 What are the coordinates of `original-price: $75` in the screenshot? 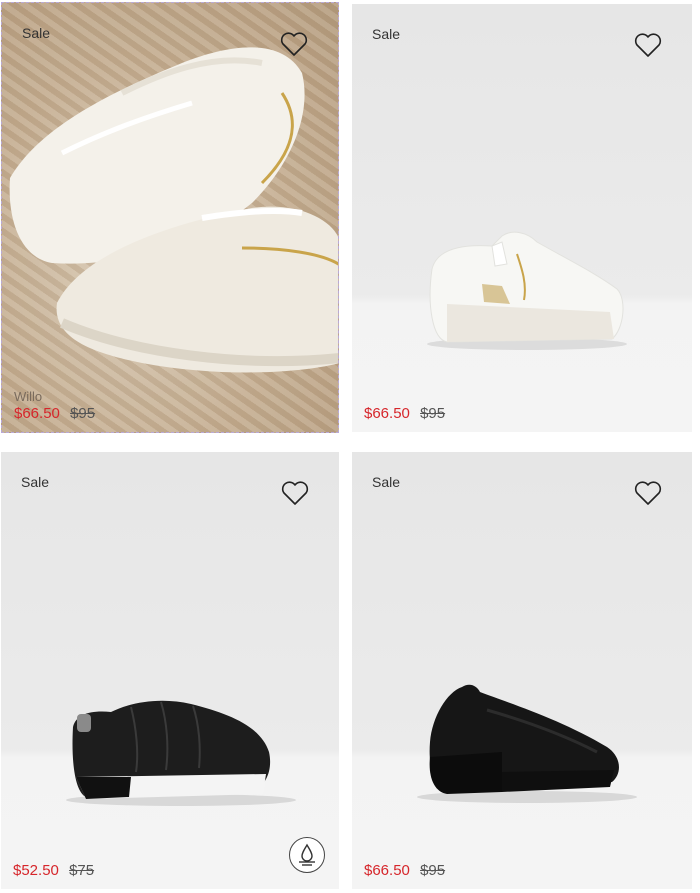 It's located at (82, 870).